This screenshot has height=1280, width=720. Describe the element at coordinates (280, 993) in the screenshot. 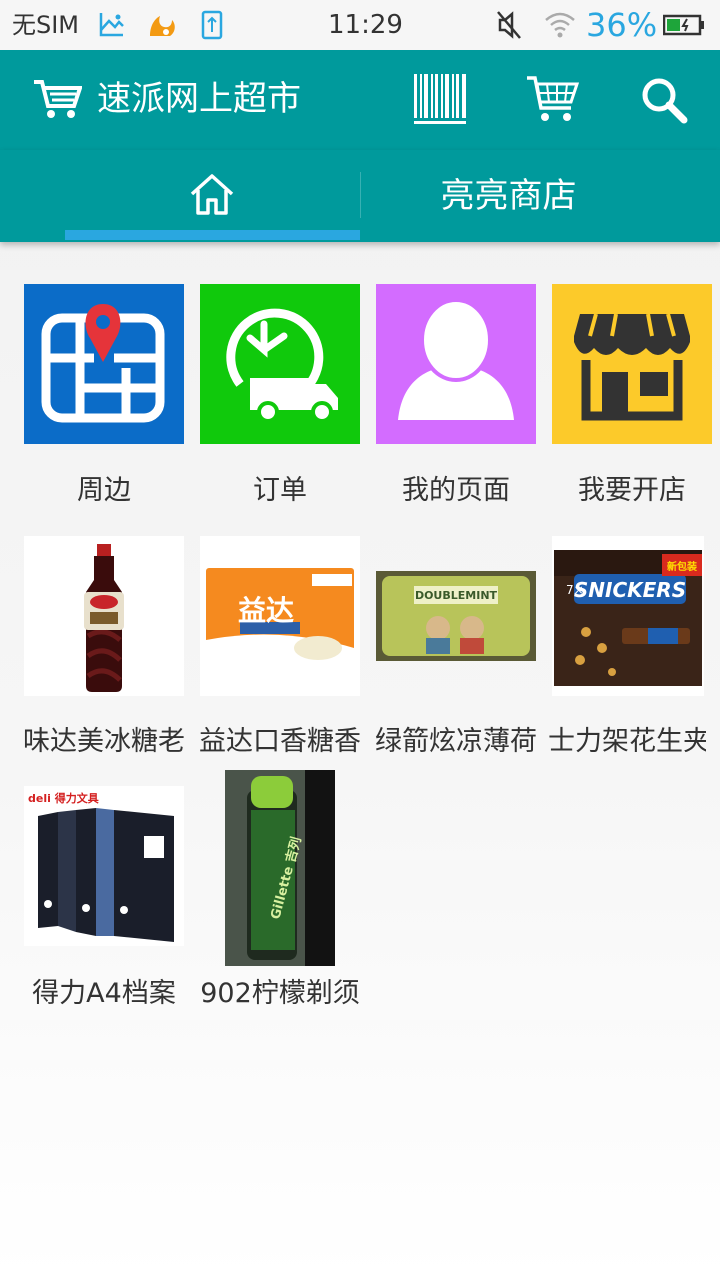

I see `product-label-gillette: 902柠檬剃须` at that location.